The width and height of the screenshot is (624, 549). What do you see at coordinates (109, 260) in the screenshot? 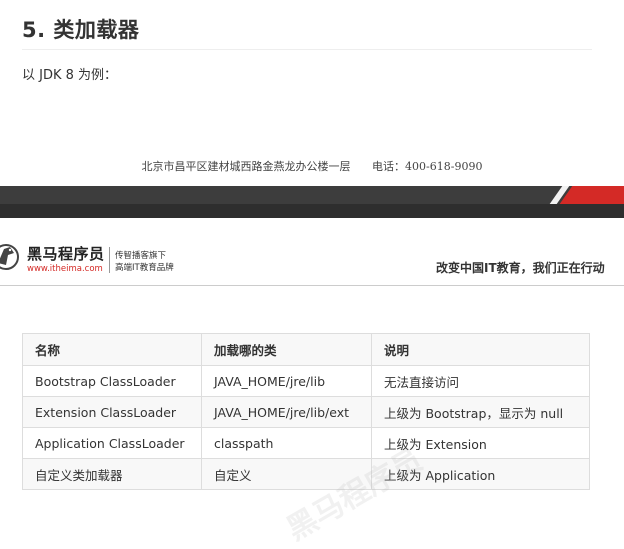
I see `brand-separator` at bounding box center [109, 260].